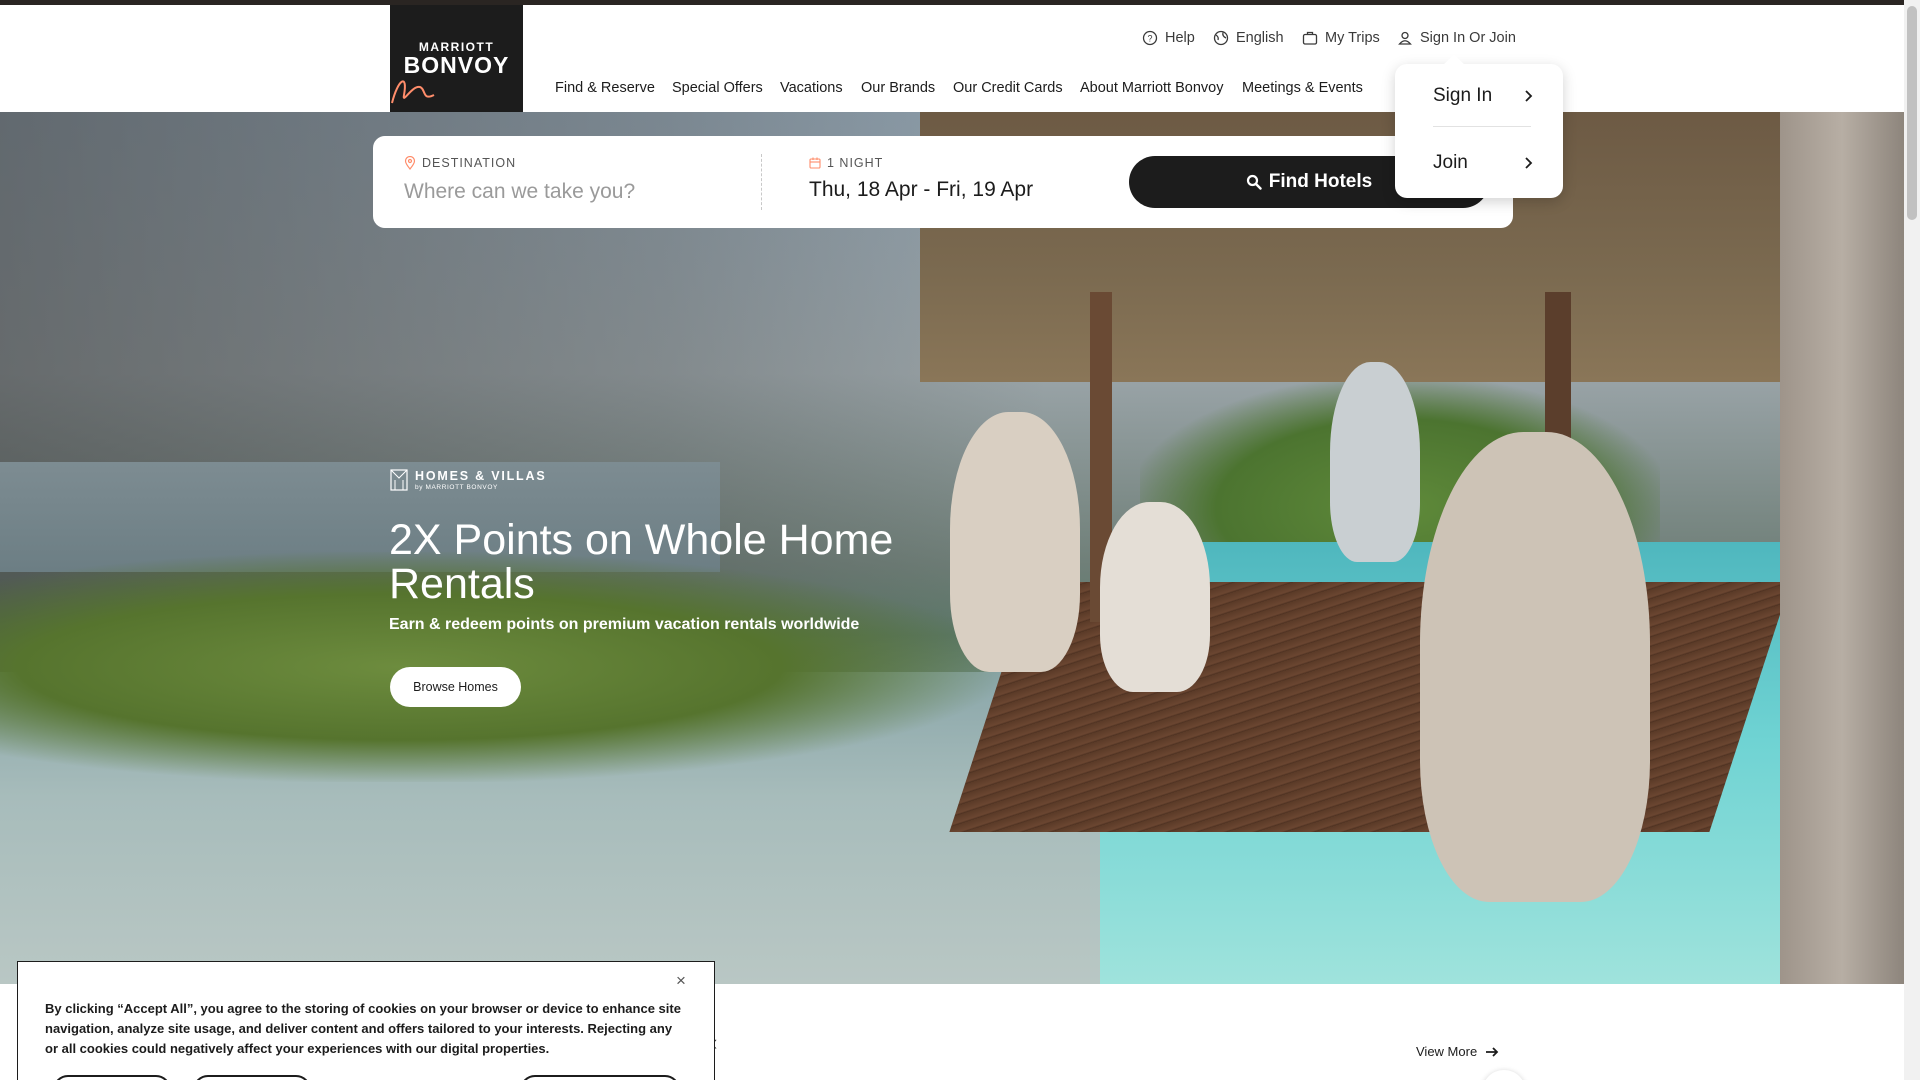  Describe the element at coordinates (717, 88) in the screenshot. I see `nav-special-offers: Special Offers` at that location.